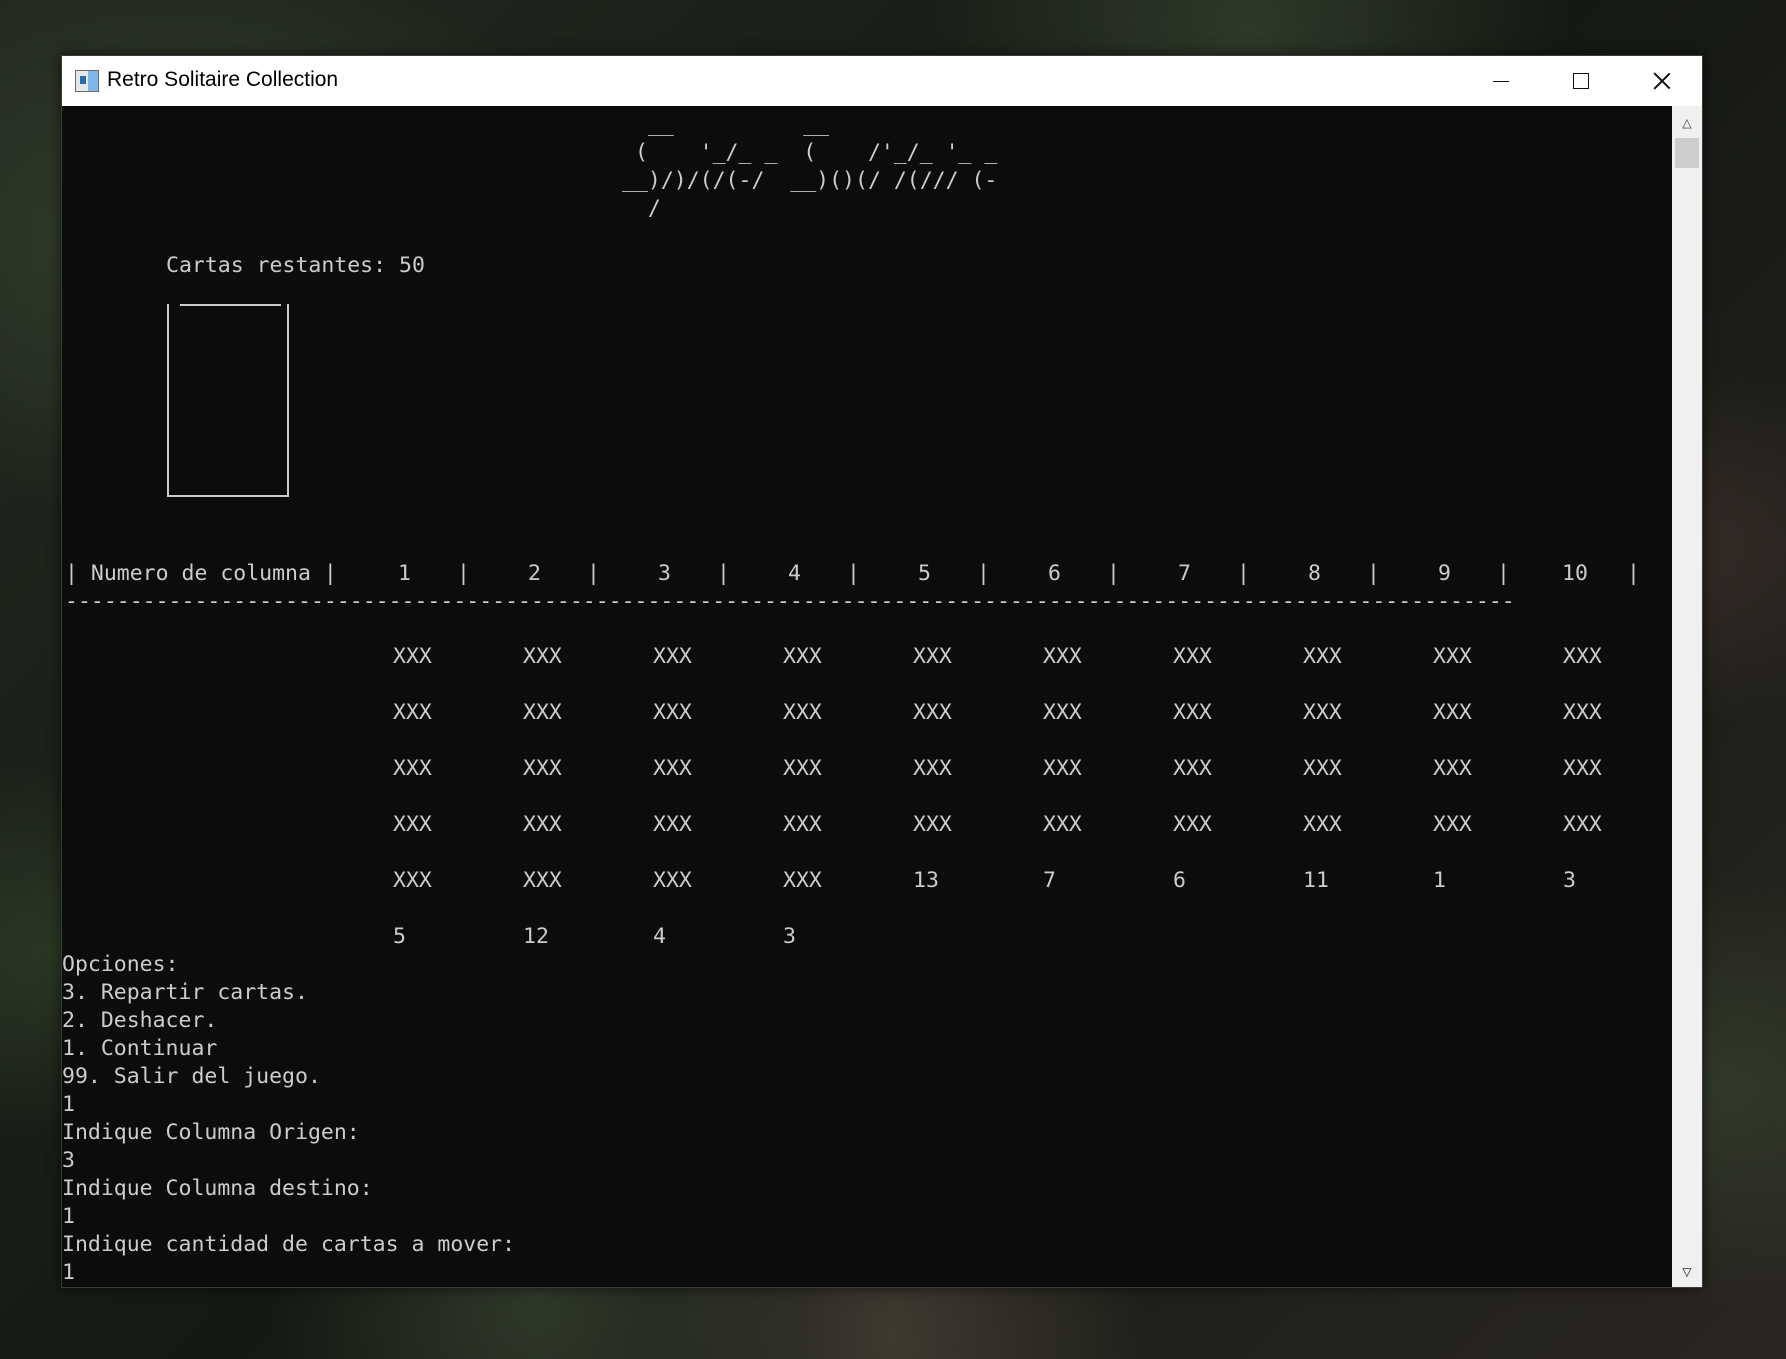 This screenshot has height=1359, width=1786. Describe the element at coordinates (211, 1132) in the screenshot. I see `console-line: Indique Columna Origen:` at that location.